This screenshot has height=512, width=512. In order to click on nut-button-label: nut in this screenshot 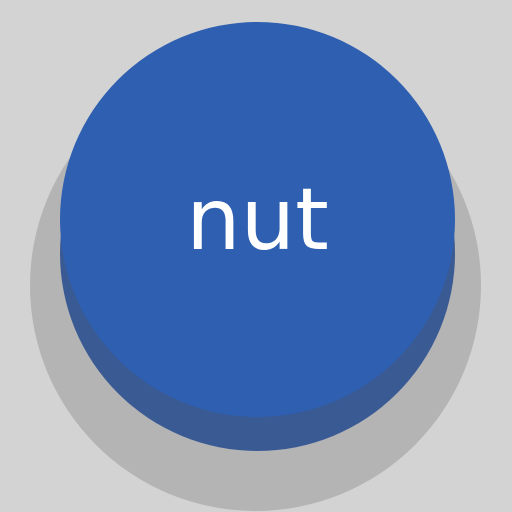, I will do `click(257, 219)`.